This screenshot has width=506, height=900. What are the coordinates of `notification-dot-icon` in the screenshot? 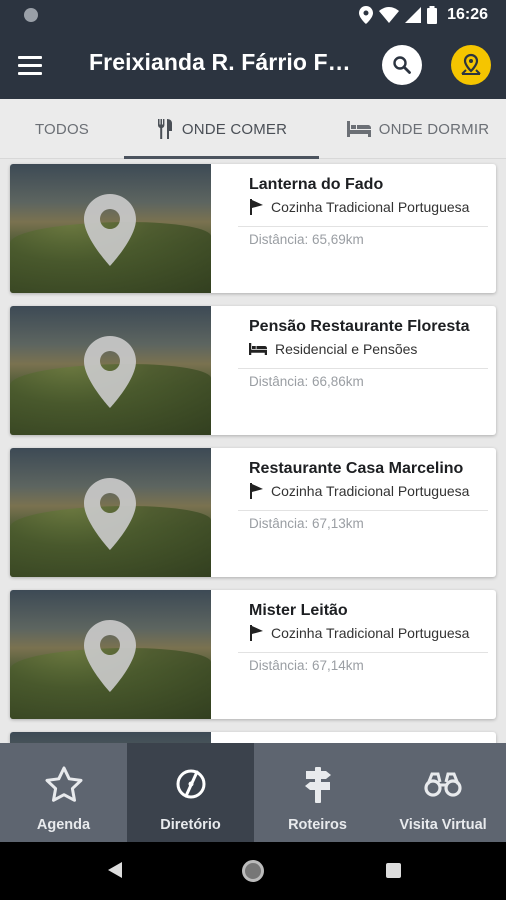 It's located at (31, 15).